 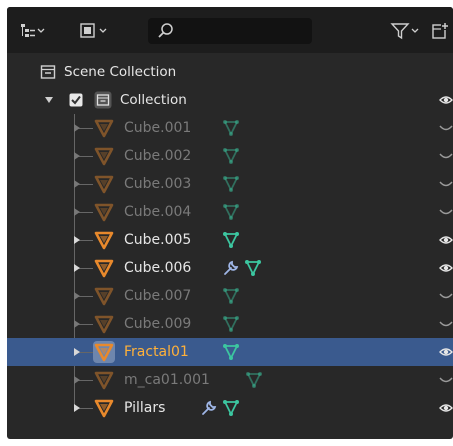 I want to click on collection-row: Collection, so click(x=230, y=100).